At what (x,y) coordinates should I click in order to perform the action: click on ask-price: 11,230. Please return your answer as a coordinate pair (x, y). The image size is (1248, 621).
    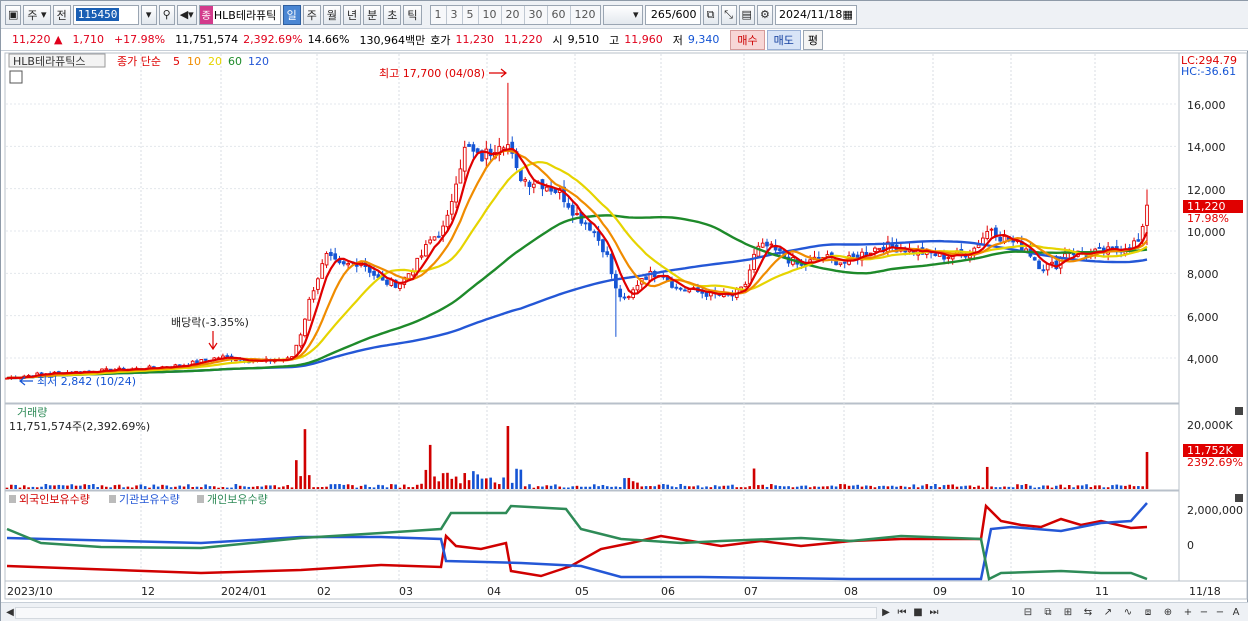
    Looking at the image, I should click on (475, 39).